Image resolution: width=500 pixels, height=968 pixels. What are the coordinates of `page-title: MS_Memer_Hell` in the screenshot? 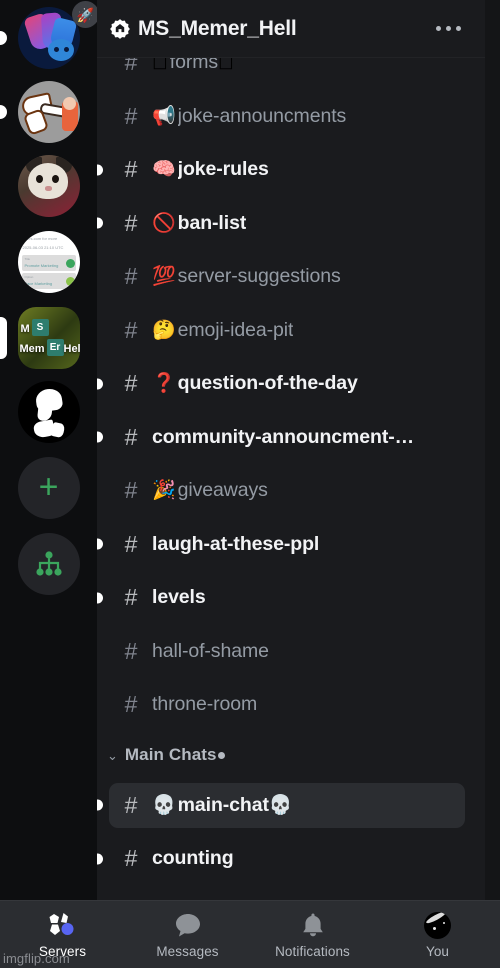 It's located at (217, 28).